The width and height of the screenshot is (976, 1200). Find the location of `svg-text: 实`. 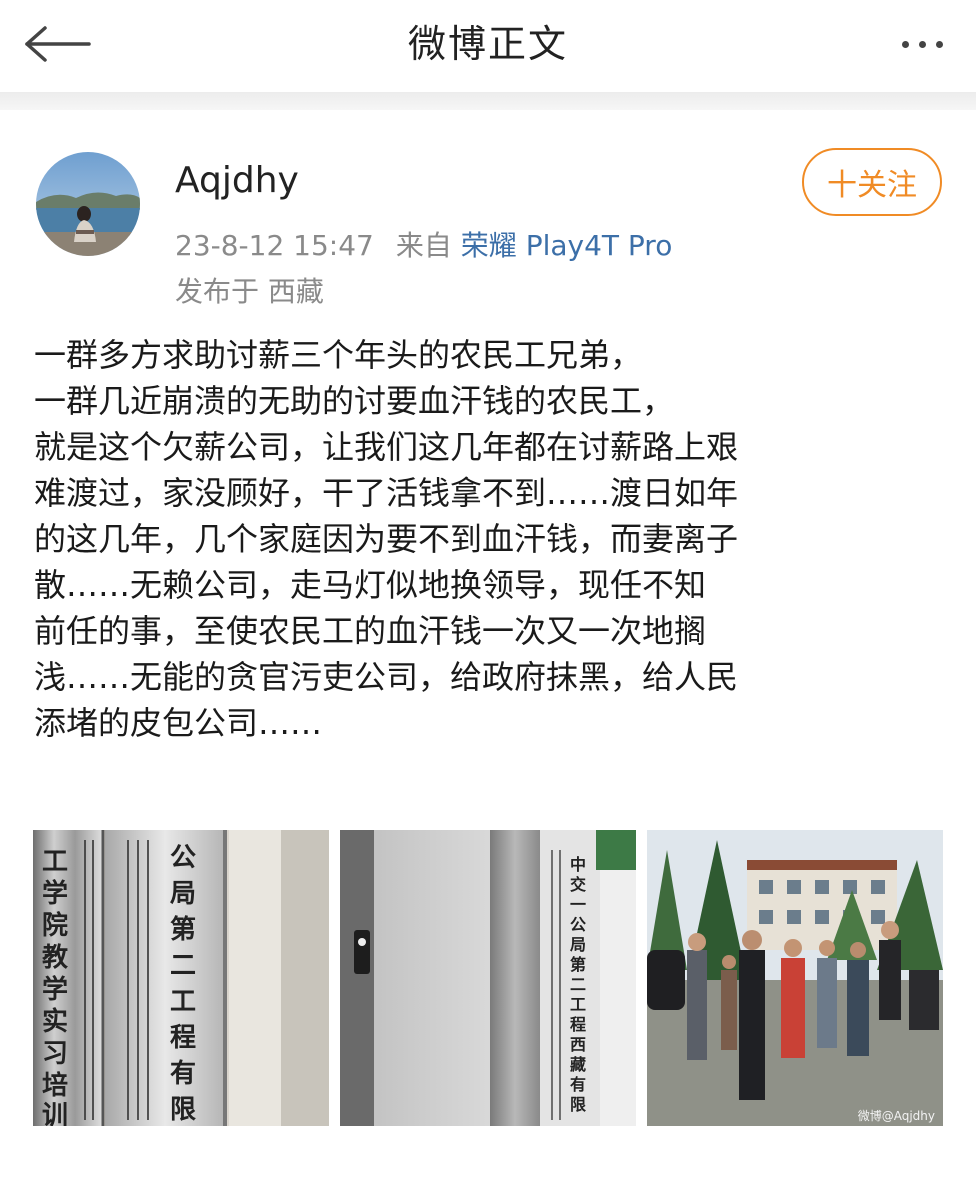

svg-text: 实 is located at coordinates (55, 1021).